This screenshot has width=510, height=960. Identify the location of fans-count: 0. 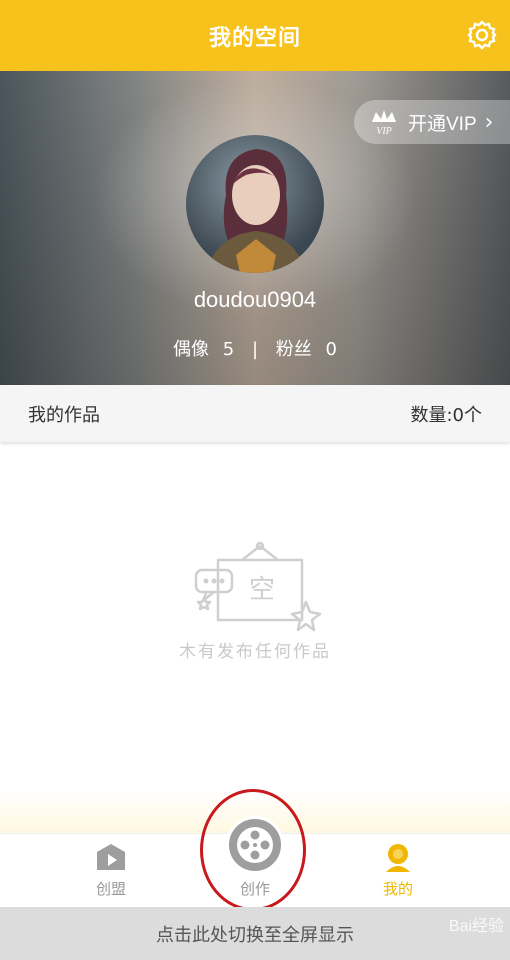
(331, 349).